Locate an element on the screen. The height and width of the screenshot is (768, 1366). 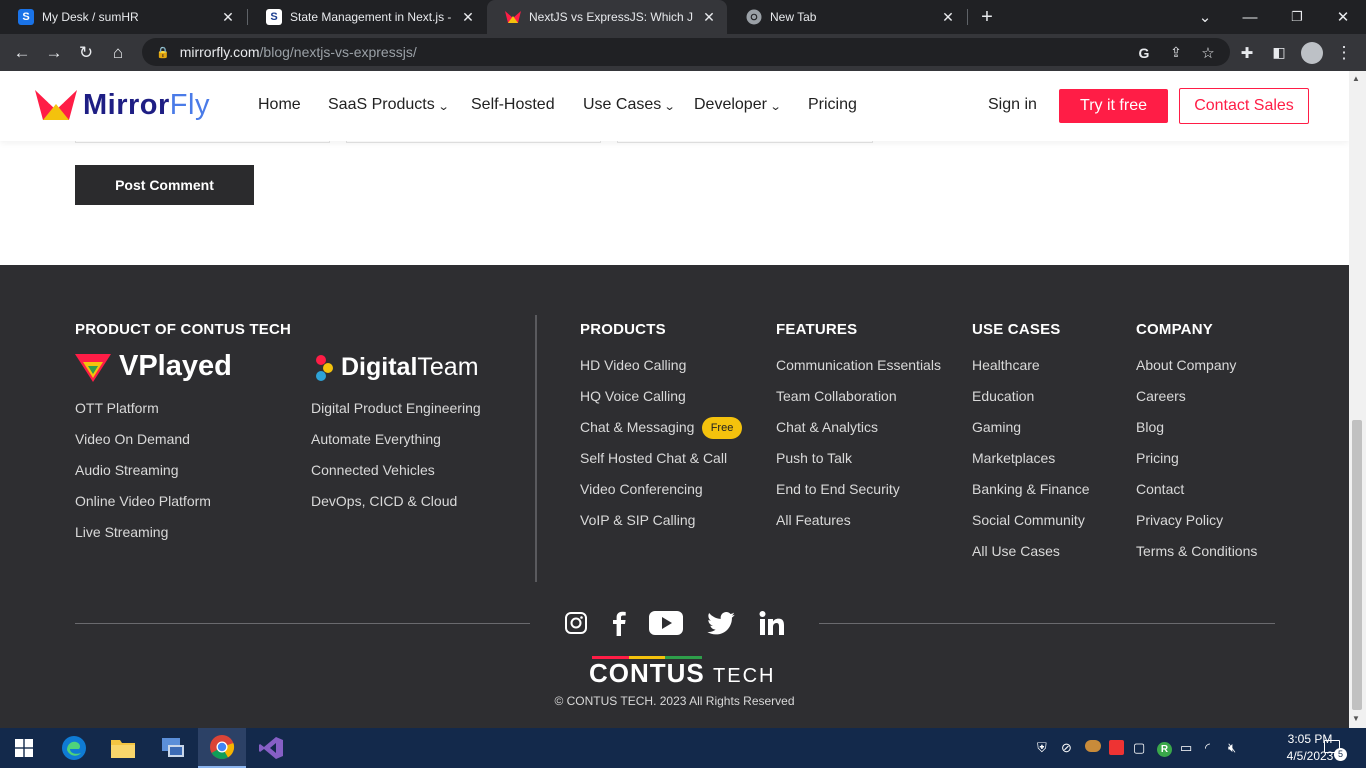
digital-team-logo: DigitalTeam is located at coordinates (396, 367).